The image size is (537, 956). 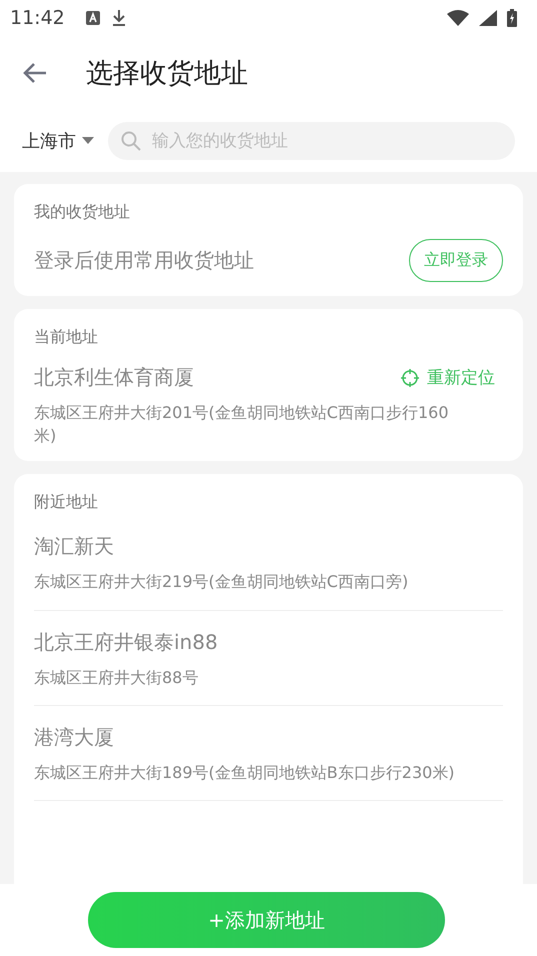 What do you see at coordinates (88, 141) in the screenshot?
I see `dropdown-caret-icon` at bounding box center [88, 141].